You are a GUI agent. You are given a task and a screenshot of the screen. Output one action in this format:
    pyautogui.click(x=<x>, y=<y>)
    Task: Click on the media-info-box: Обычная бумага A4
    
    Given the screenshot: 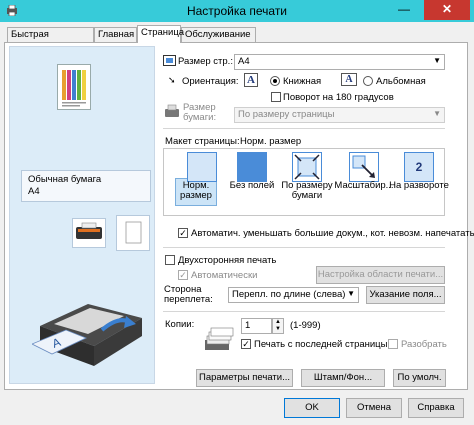 What is the action you would take?
    pyautogui.click(x=86, y=186)
    